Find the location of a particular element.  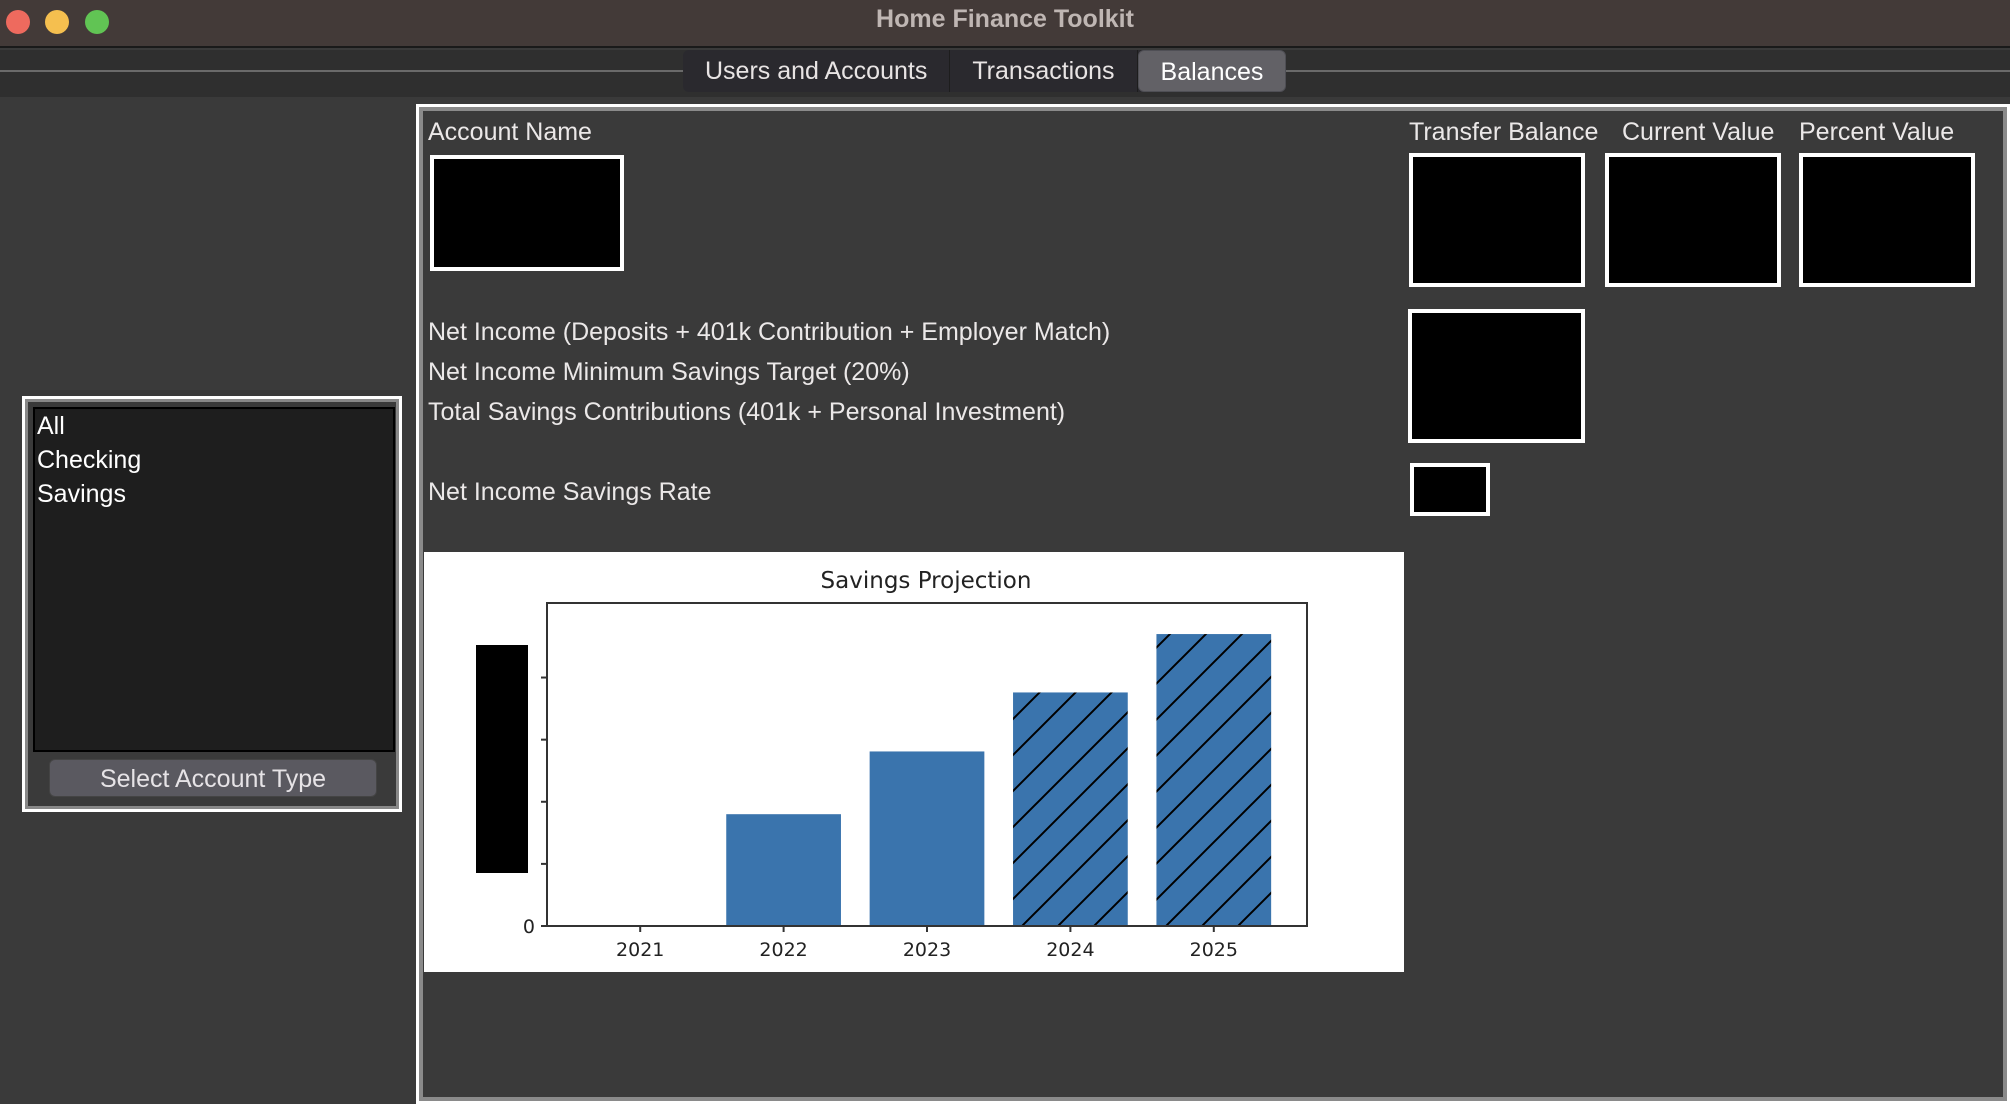

x-tick-label-2024: 2024 is located at coordinates (1070, 950).